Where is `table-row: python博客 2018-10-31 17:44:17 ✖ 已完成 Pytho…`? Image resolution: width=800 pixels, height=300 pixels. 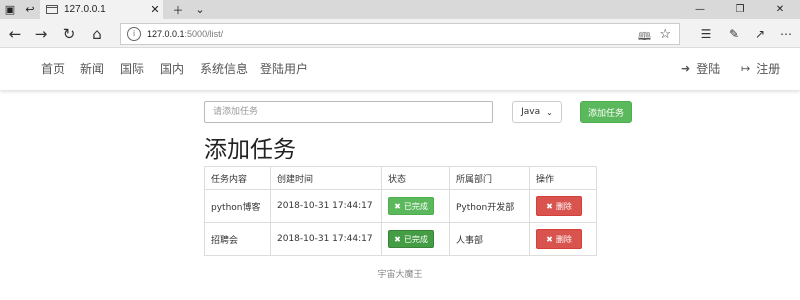 table-row: python博客 2018-10-31 17:44:17 ✖ 已完成 Pytho… is located at coordinates (400, 206).